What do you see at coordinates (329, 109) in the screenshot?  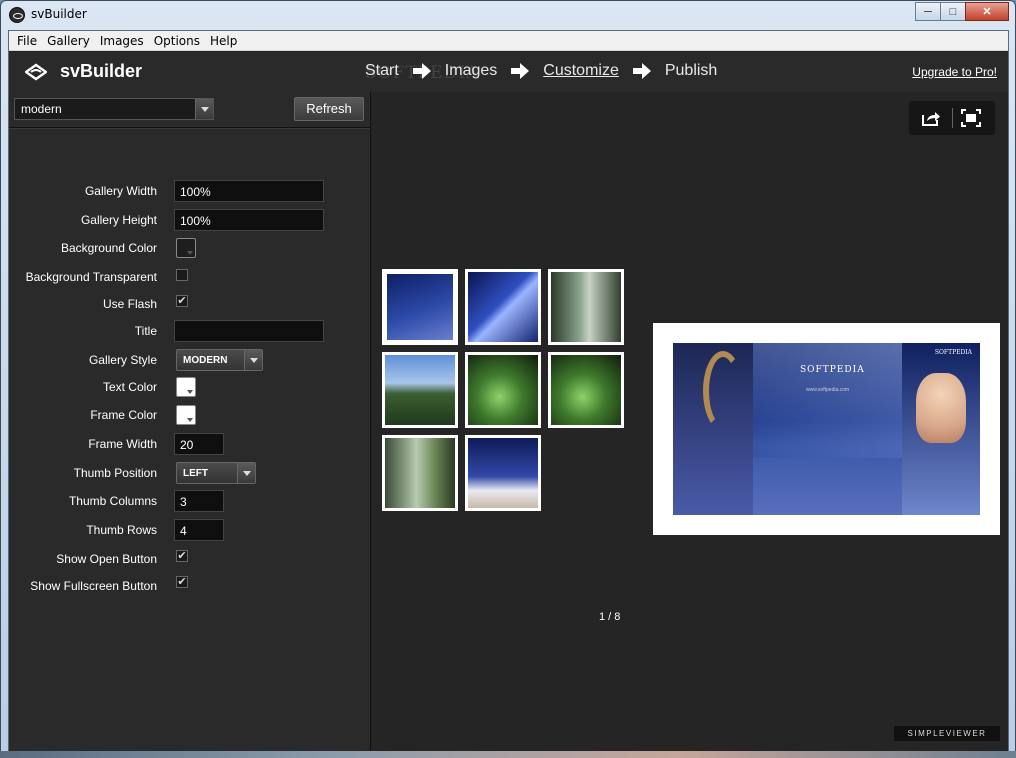 I see `refresh-button: Refresh` at bounding box center [329, 109].